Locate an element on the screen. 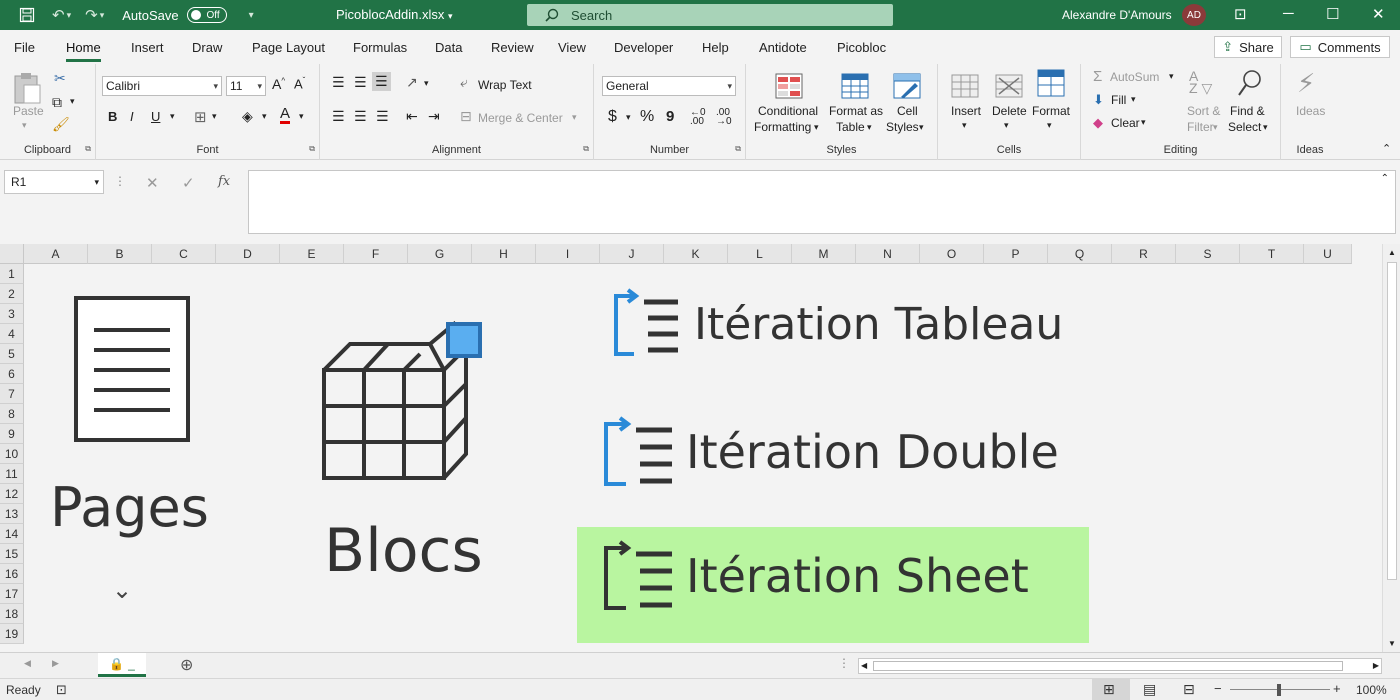 The width and height of the screenshot is (1400, 700). fill-button: Fill is located at coordinates (1118, 100).